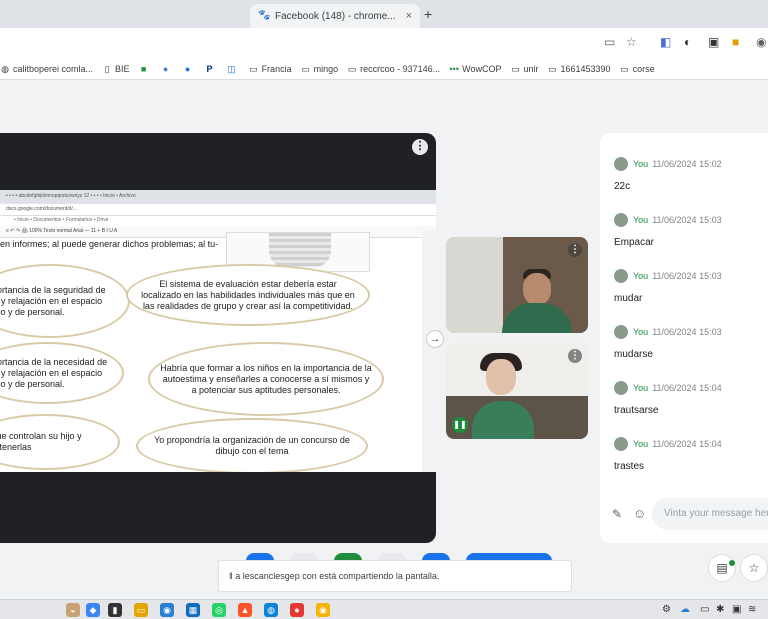 The width and height of the screenshot is (768, 619). Describe the element at coordinates (537, 289) in the screenshot. I see `head-shape` at that location.